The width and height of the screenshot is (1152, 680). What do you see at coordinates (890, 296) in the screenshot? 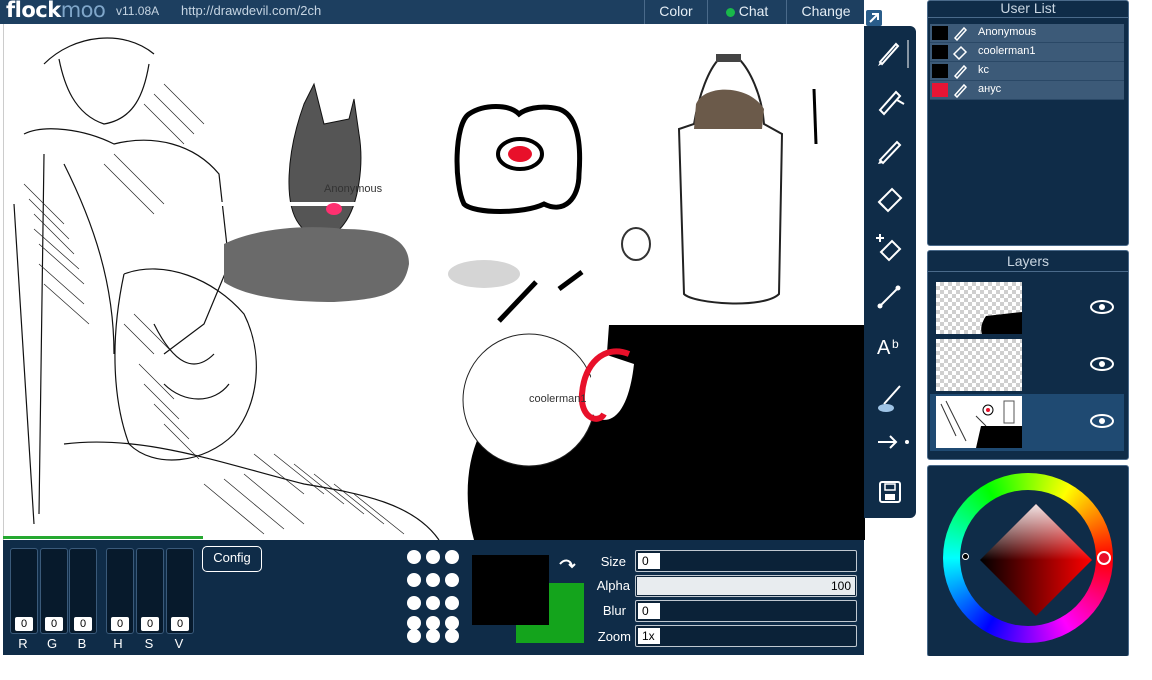
I see `line-icon` at bounding box center [890, 296].